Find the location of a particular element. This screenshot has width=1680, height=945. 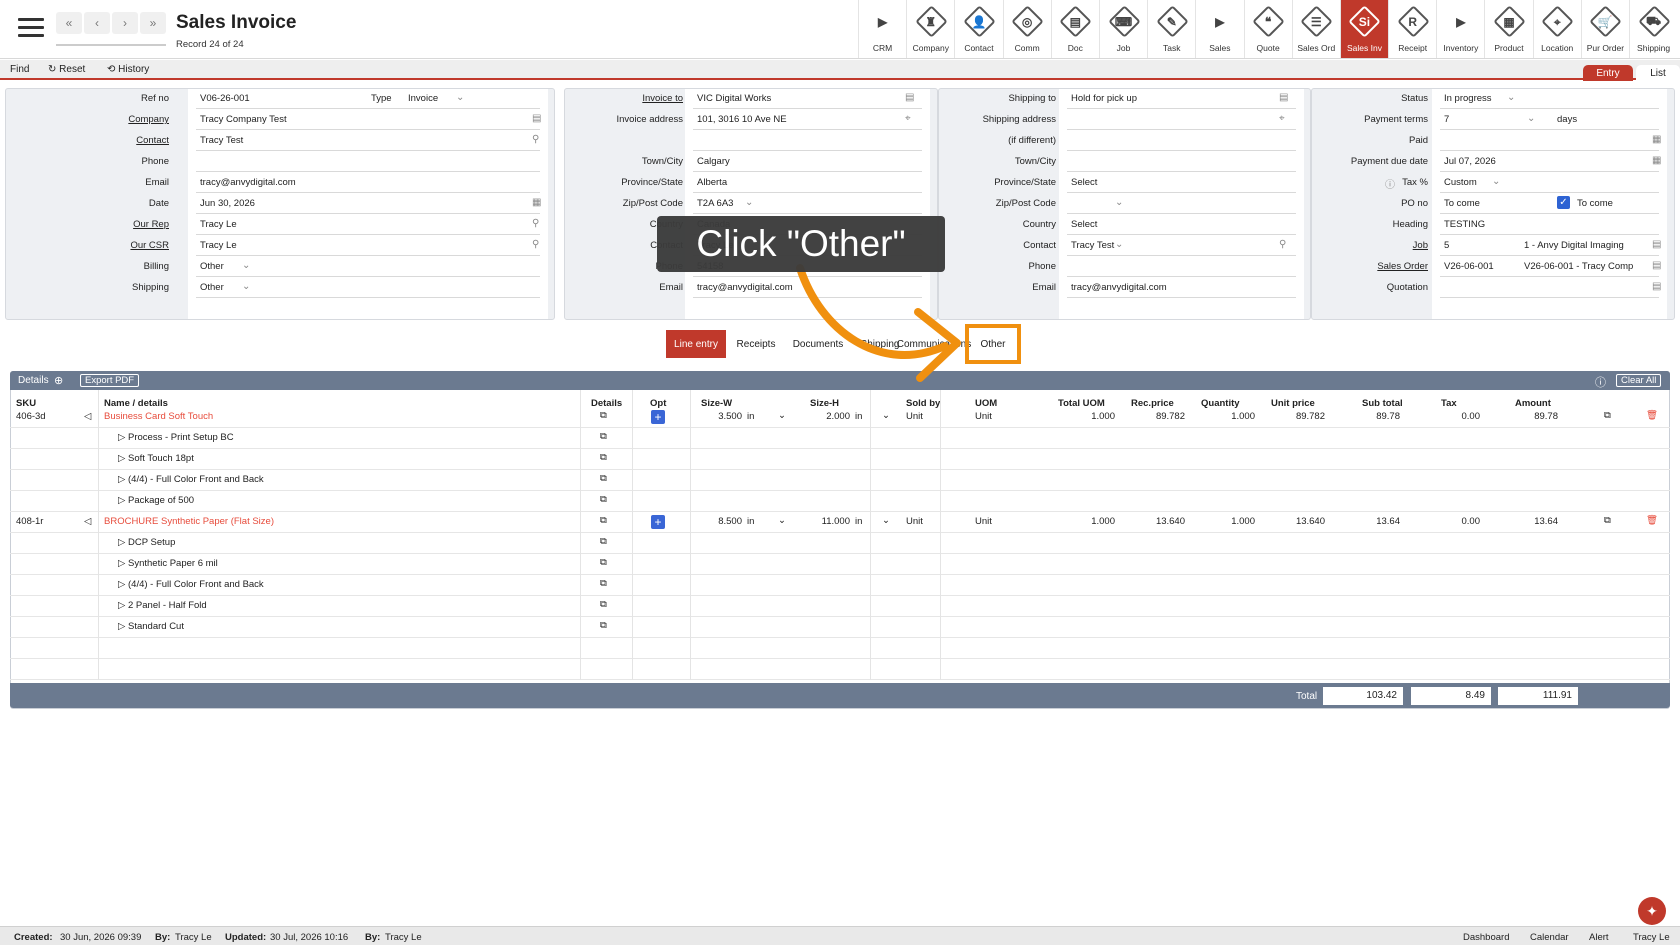

panel3-value-7: Tracy Test is located at coordinates (1092, 245).